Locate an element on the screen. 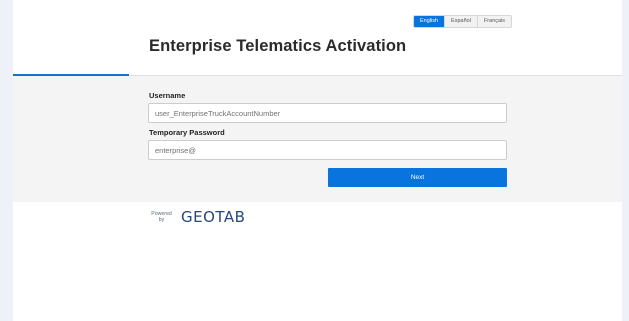 The width and height of the screenshot is (629, 321). powered-by-logo: Powered by GEOTAB is located at coordinates (196, 217).